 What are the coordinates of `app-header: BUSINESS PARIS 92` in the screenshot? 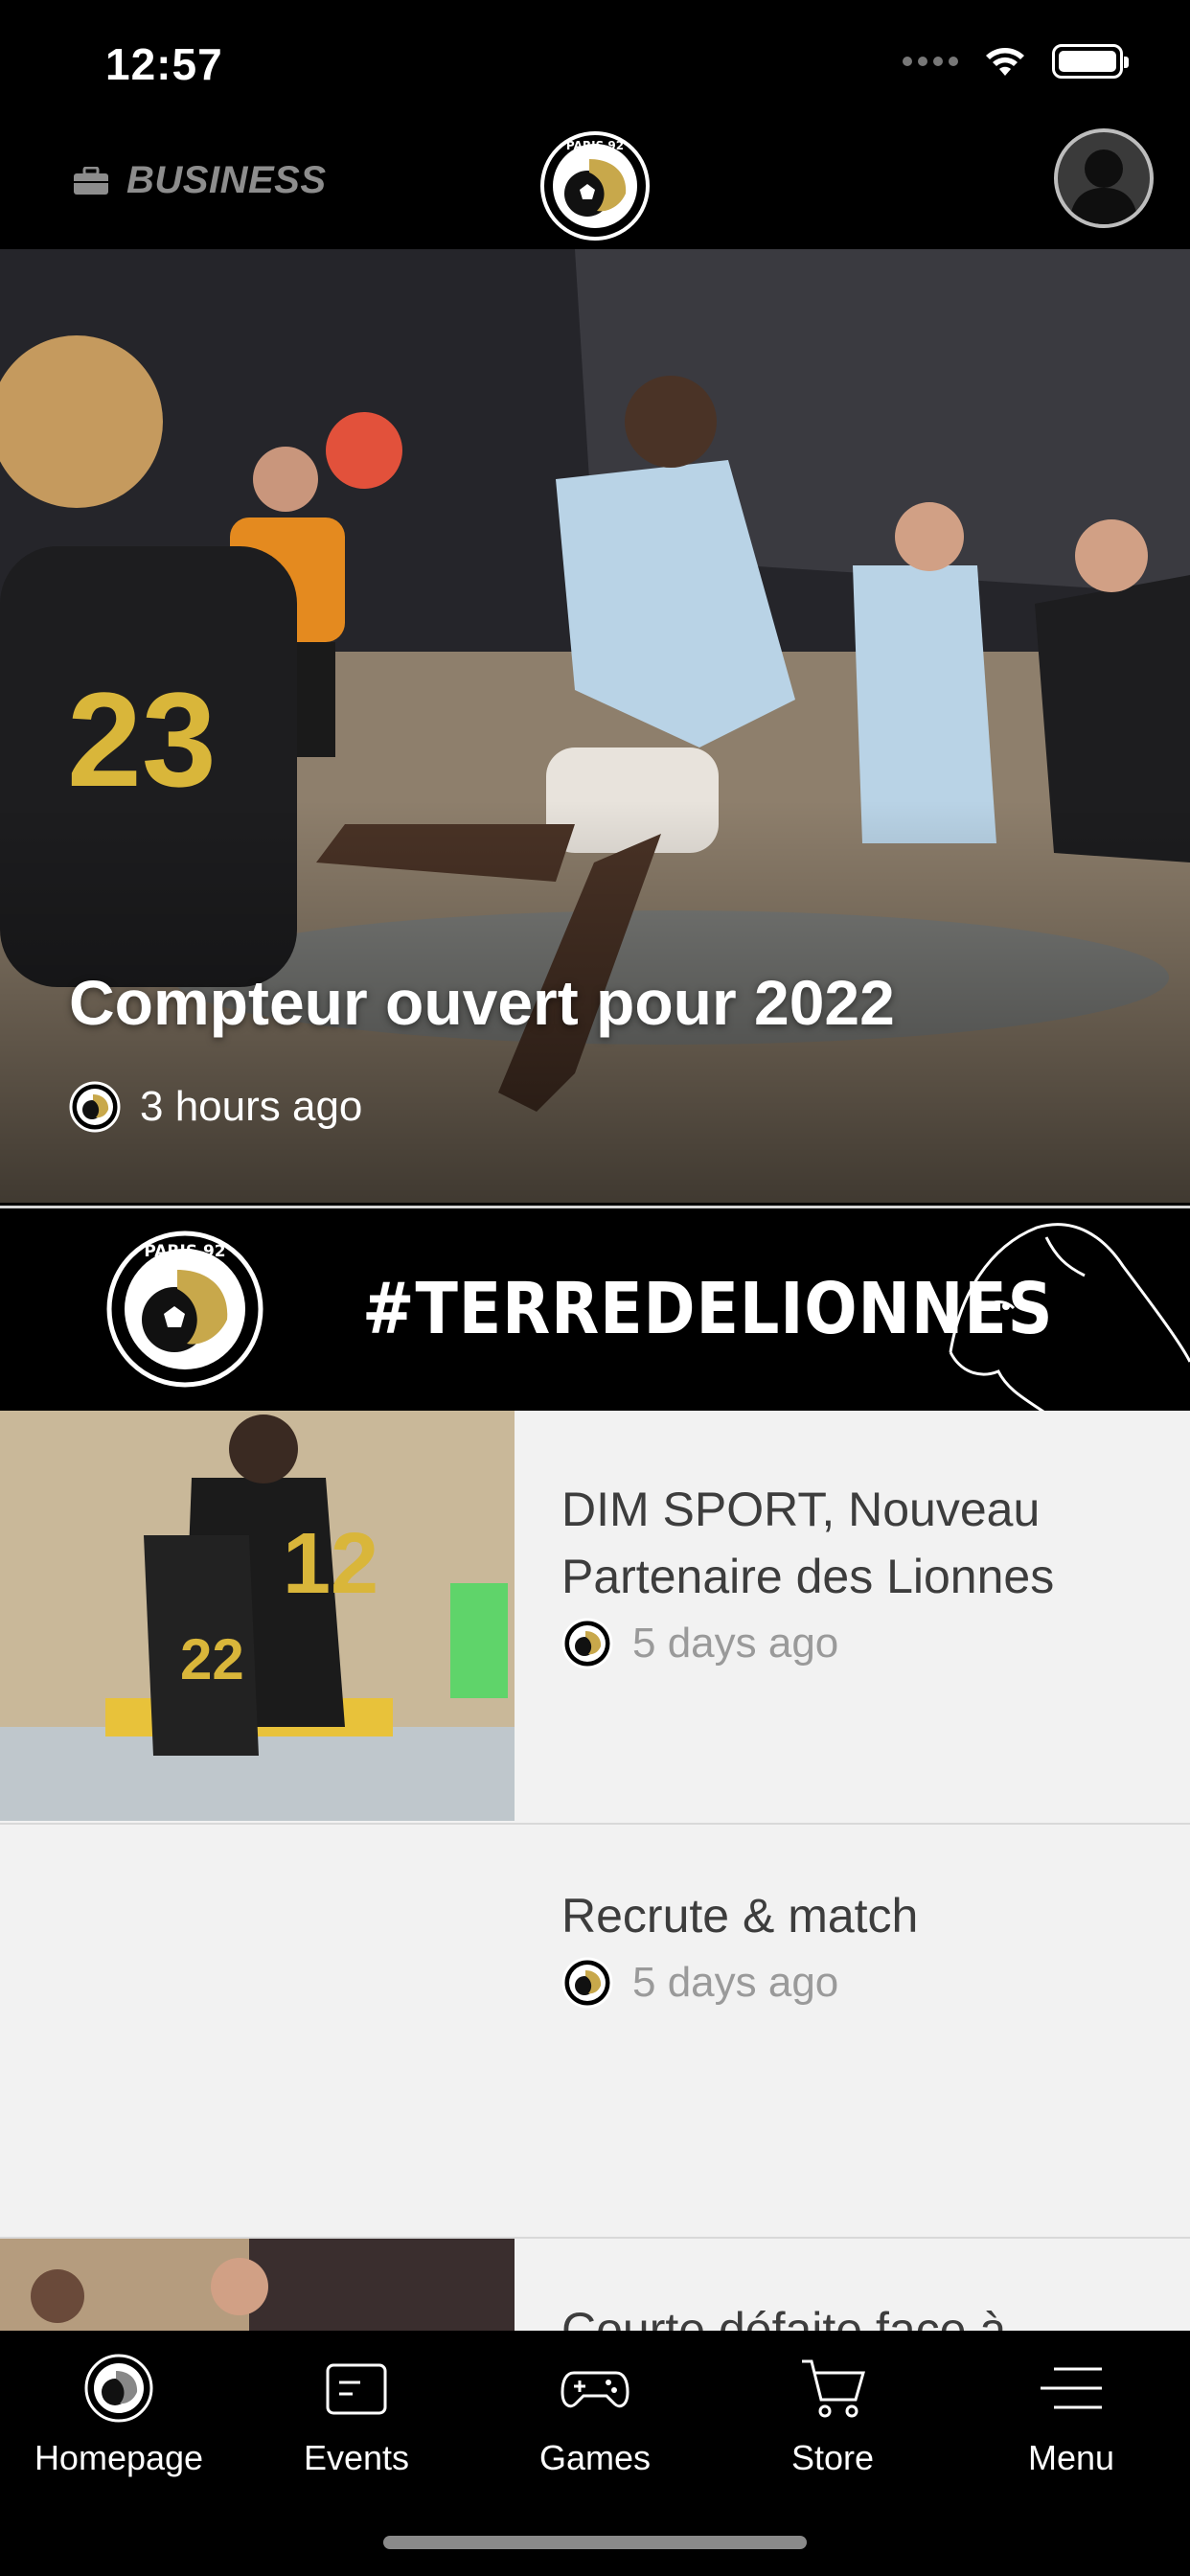 It's located at (595, 187).